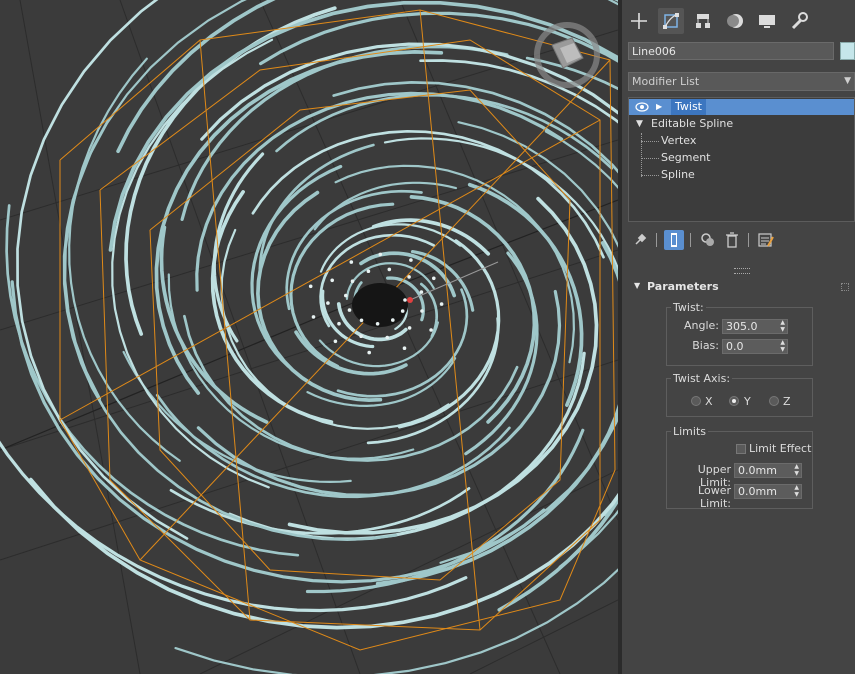 This screenshot has height=674, width=855. I want to click on hierarchy-icon, so click(703, 21).